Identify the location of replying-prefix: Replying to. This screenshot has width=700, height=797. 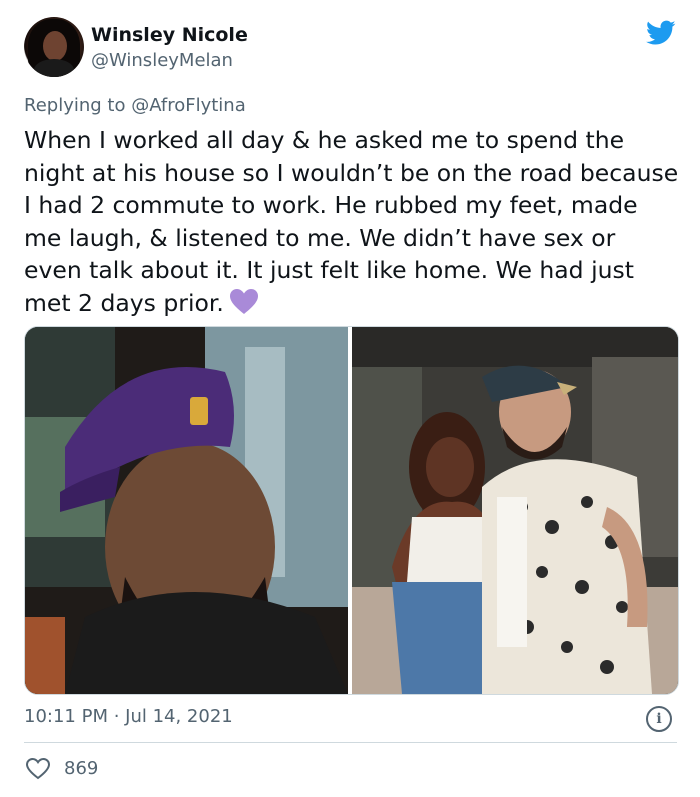
(78, 105).